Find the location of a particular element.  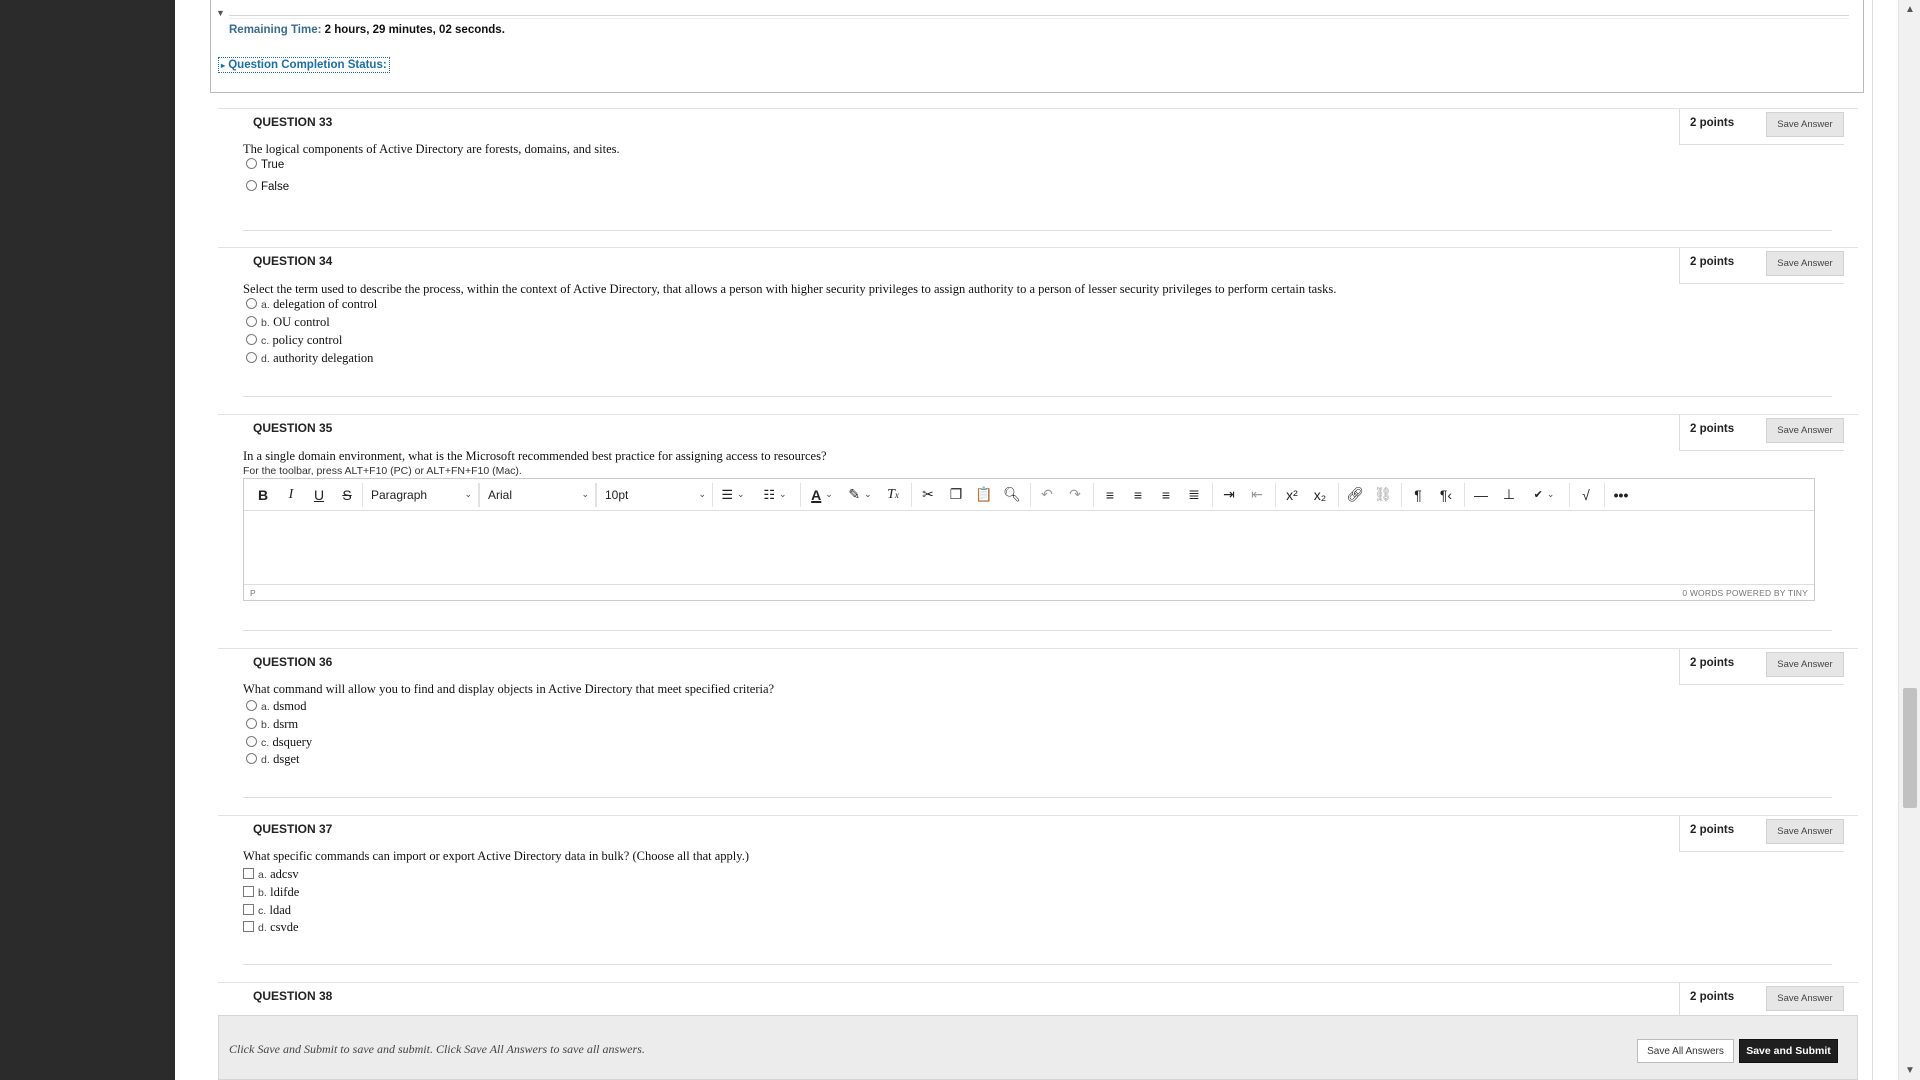

cut-button: ✂ is located at coordinates (928, 495).